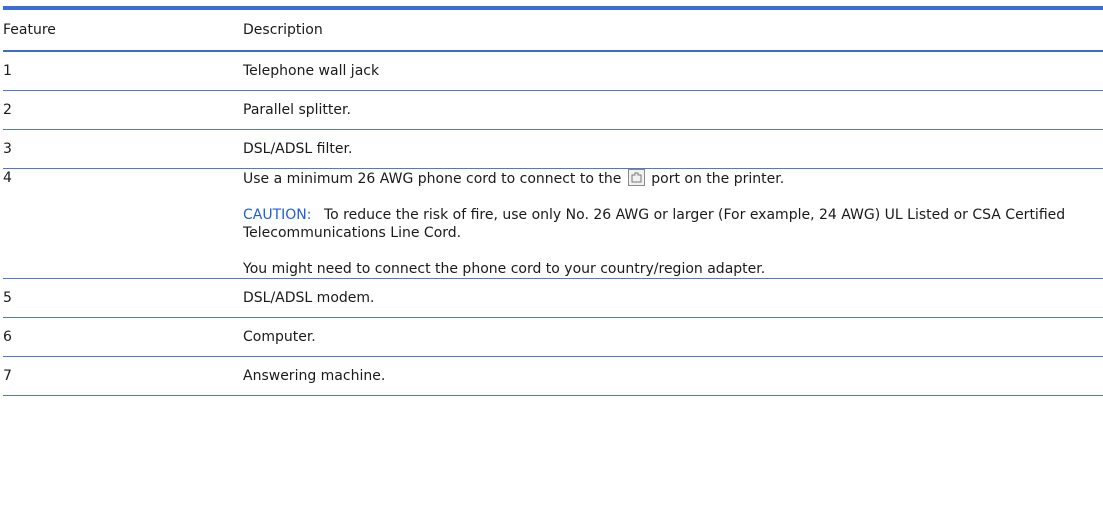  What do you see at coordinates (673, 110) in the screenshot?
I see `feature-description: Parallel splitter.` at bounding box center [673, 110].